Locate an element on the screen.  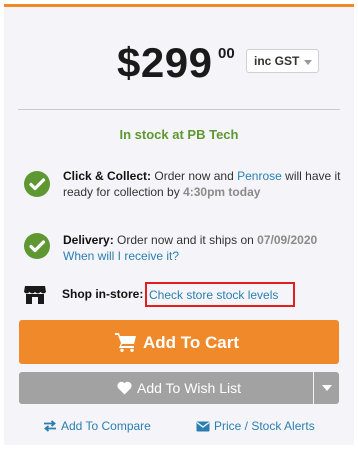
price-stock-alerts-label: Price / Stock Alerts is located at coordinates (264, 426).